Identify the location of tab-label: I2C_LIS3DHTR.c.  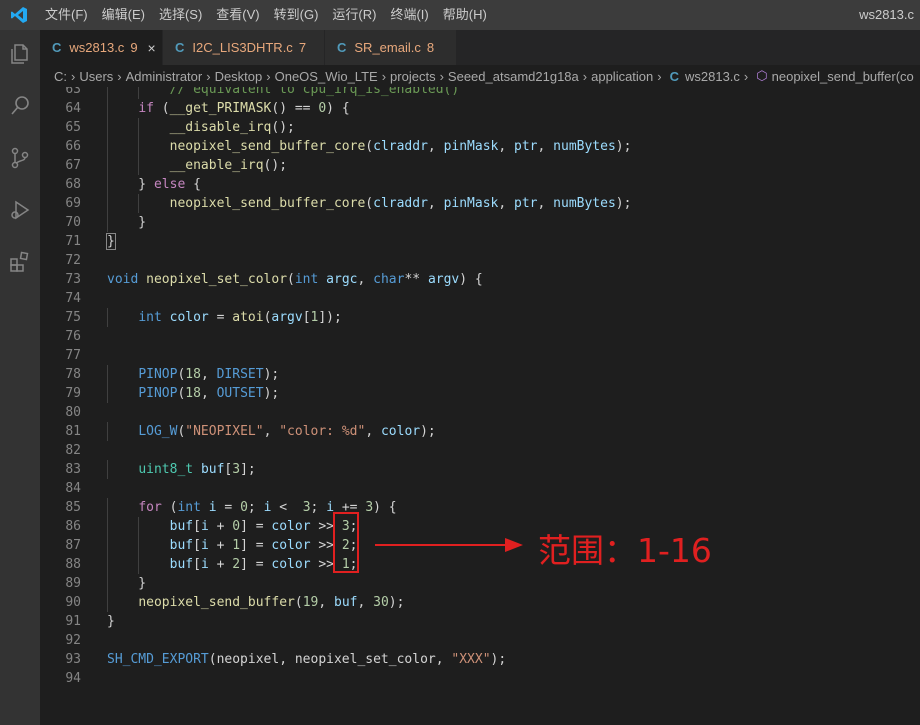
(242, 47).